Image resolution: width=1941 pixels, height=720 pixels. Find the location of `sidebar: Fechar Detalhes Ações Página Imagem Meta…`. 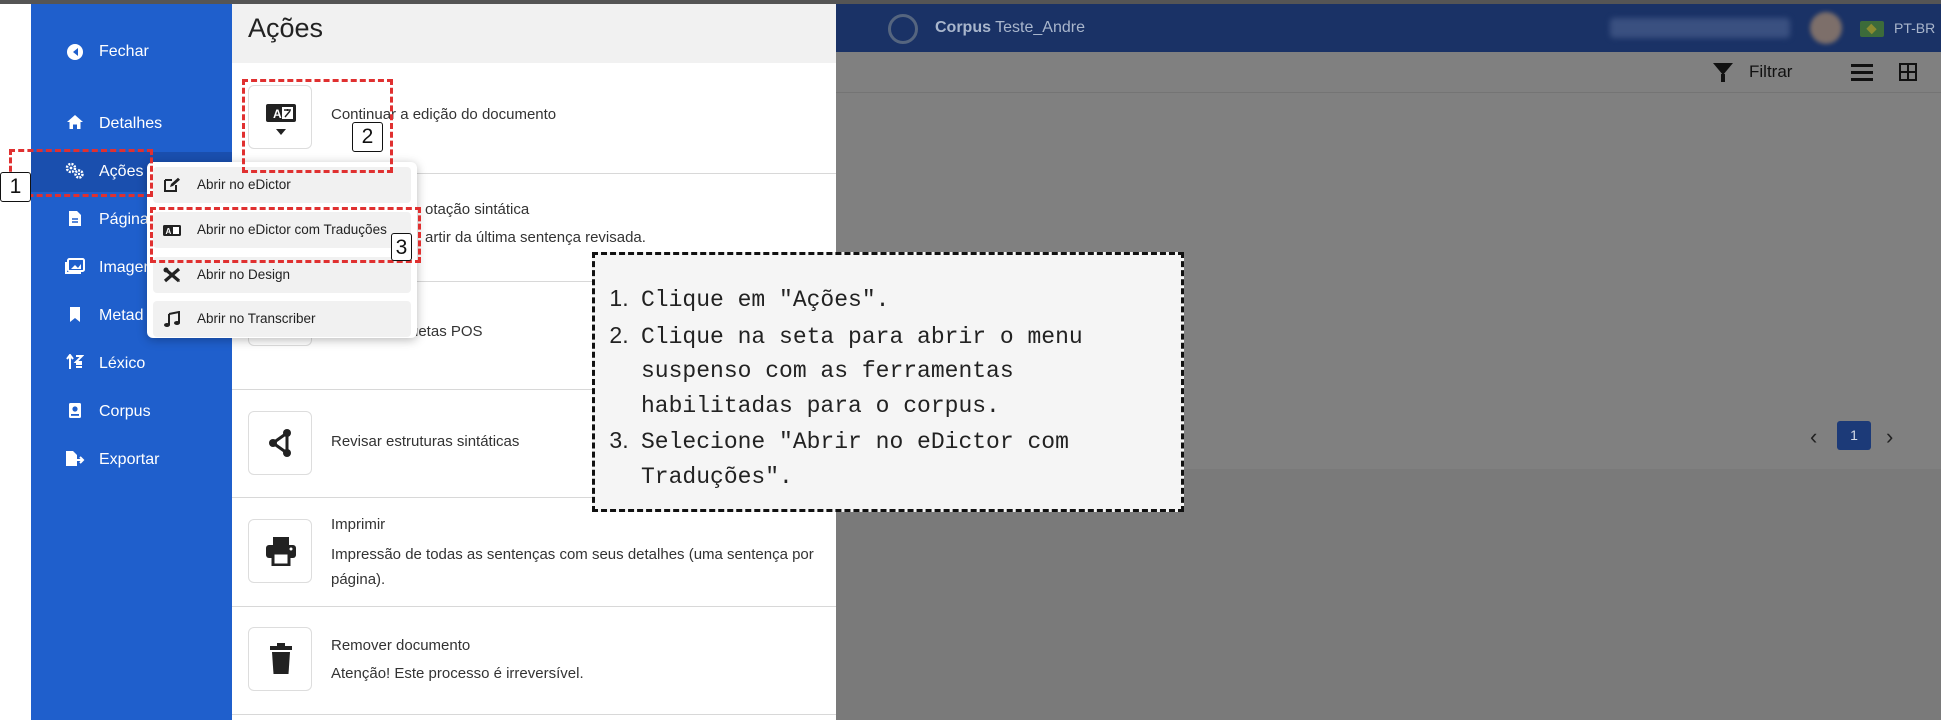

sidebar: Fechar Detalhes Ações Página Imagem Meta… is located at coordinates (131, 362).